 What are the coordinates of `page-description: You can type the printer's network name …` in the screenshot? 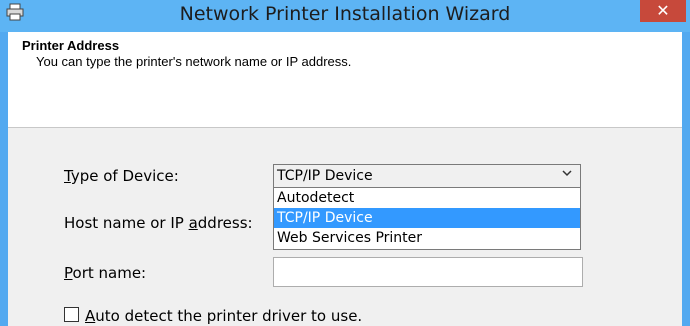 It's located at (194, 61).